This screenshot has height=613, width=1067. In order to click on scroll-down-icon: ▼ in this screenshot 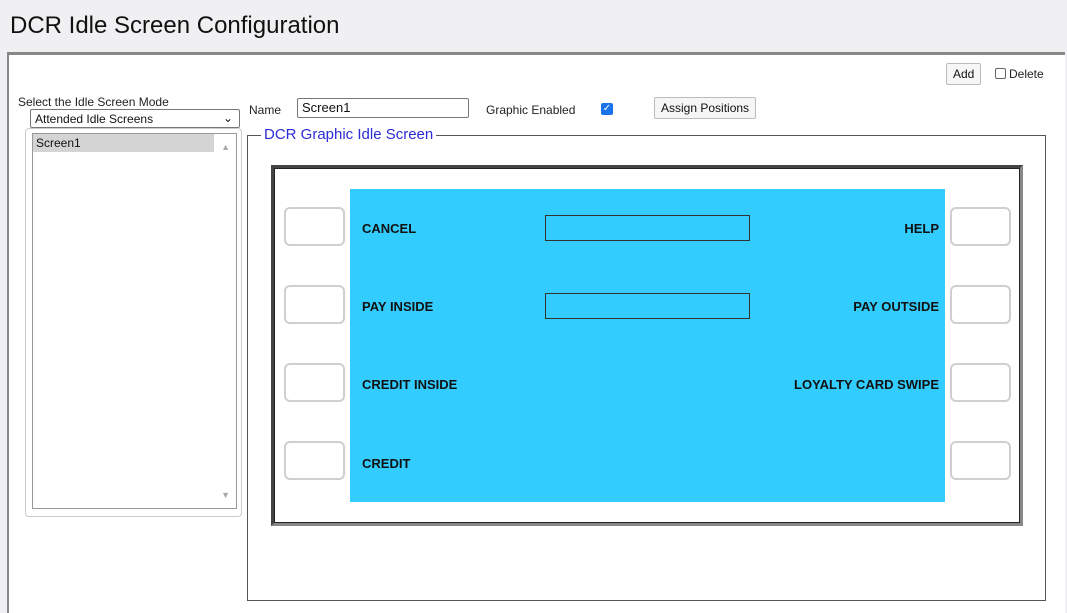, I will do `click(225, 495)`.